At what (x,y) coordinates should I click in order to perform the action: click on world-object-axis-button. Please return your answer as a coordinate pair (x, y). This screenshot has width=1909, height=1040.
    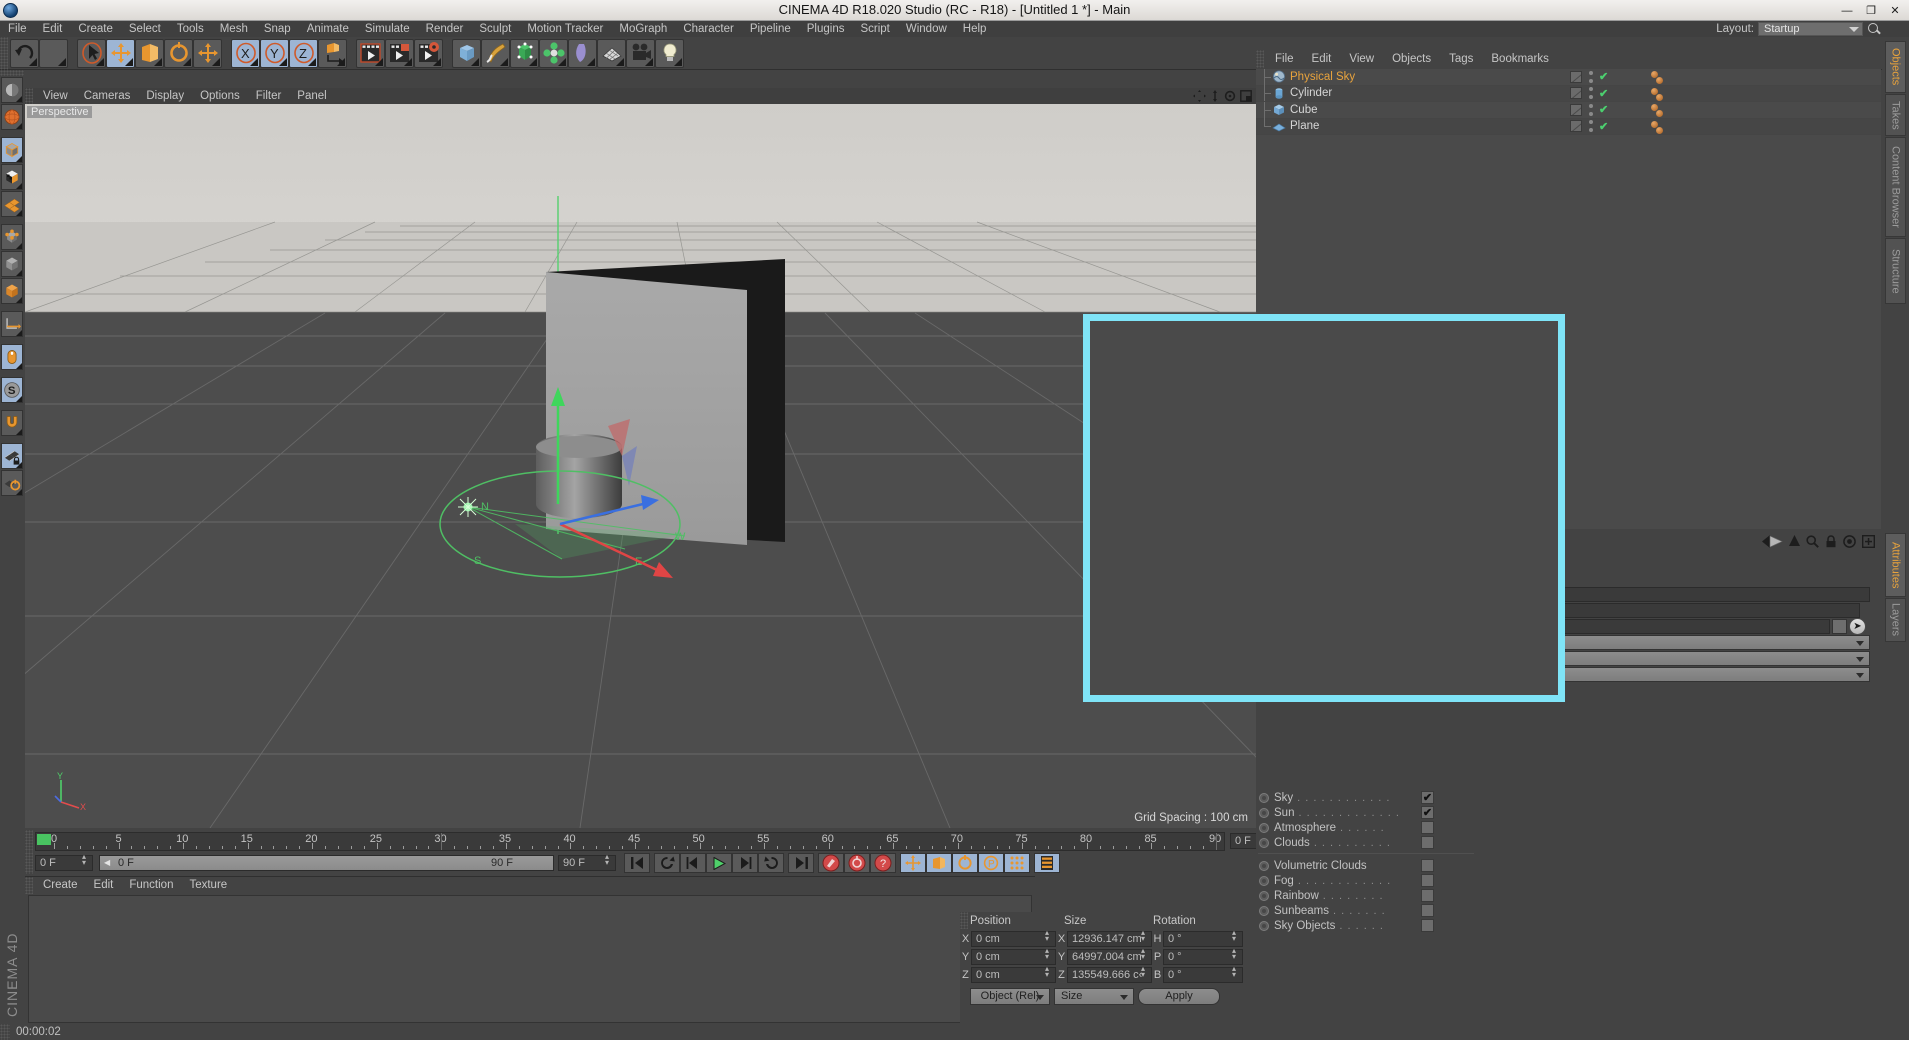
    Looking at the image, I should click on (332, 53).